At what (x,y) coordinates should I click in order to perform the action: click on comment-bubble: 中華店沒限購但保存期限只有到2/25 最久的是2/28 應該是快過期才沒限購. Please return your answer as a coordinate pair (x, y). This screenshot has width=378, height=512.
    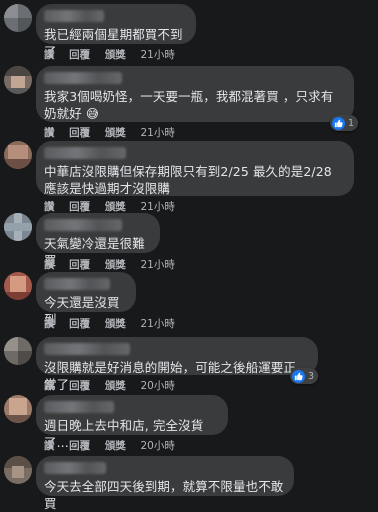
    Looking at the image, I should click on (195, 168).